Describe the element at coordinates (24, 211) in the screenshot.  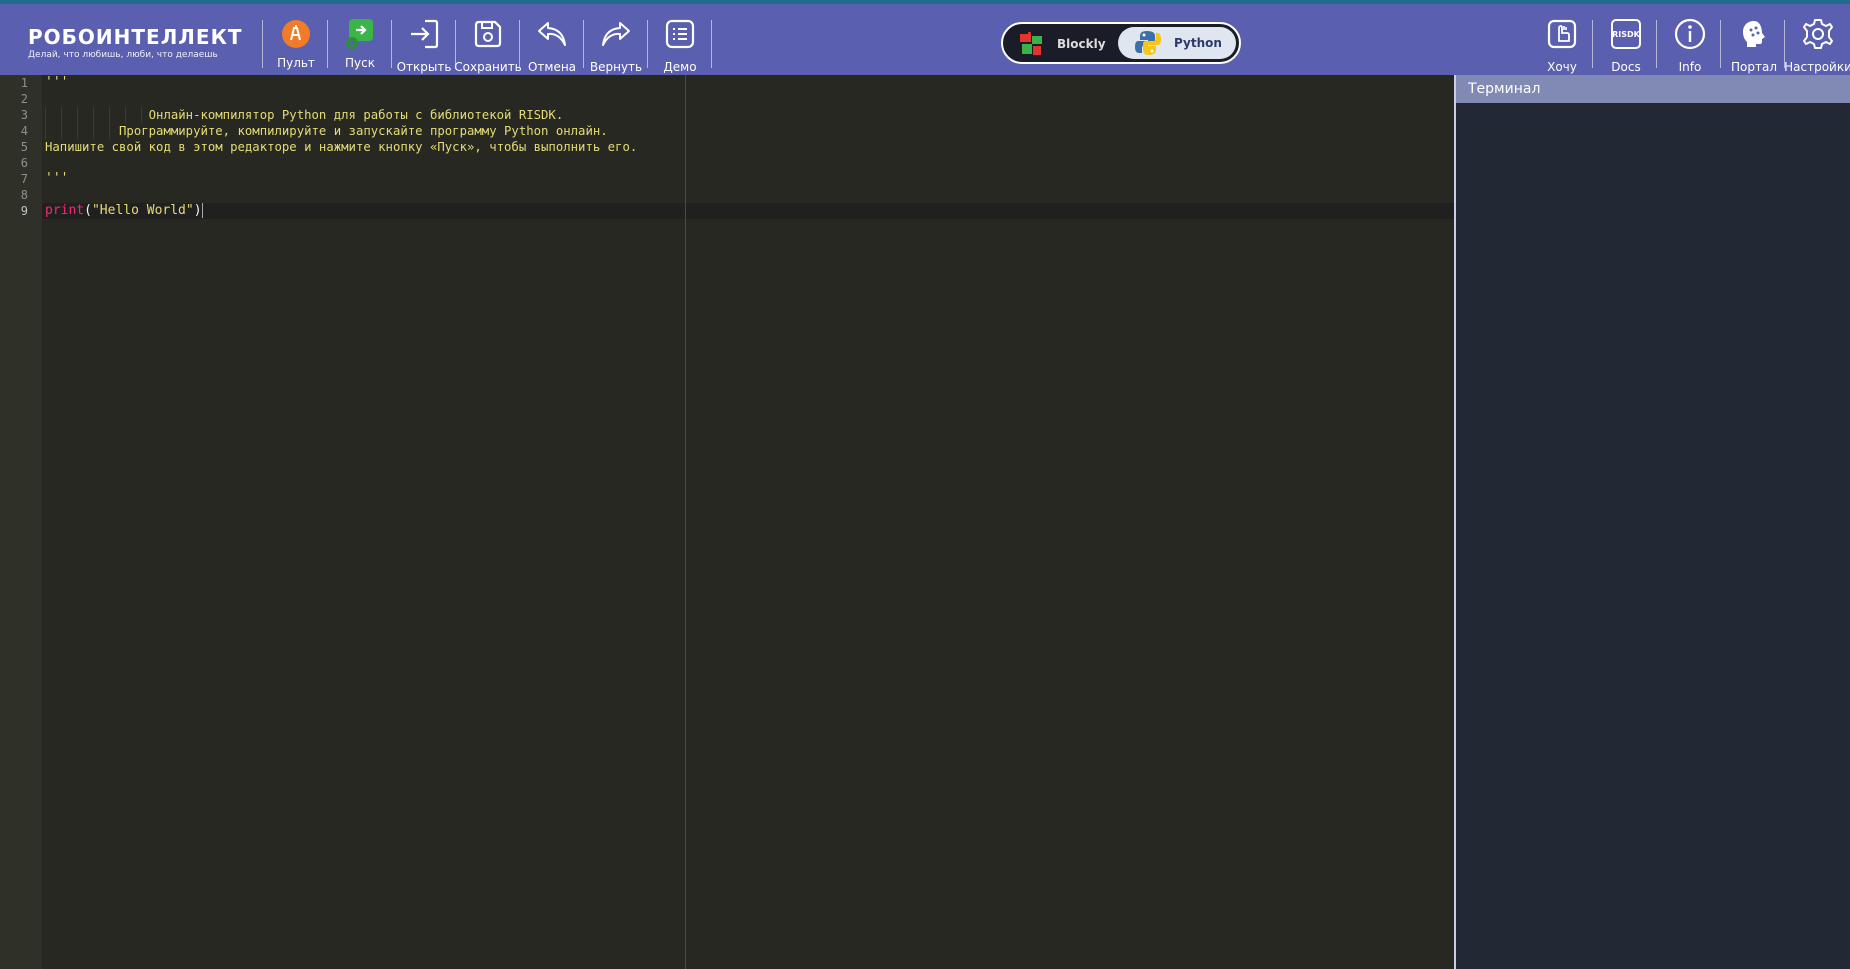
I see `line-number-active: 9` at that location.